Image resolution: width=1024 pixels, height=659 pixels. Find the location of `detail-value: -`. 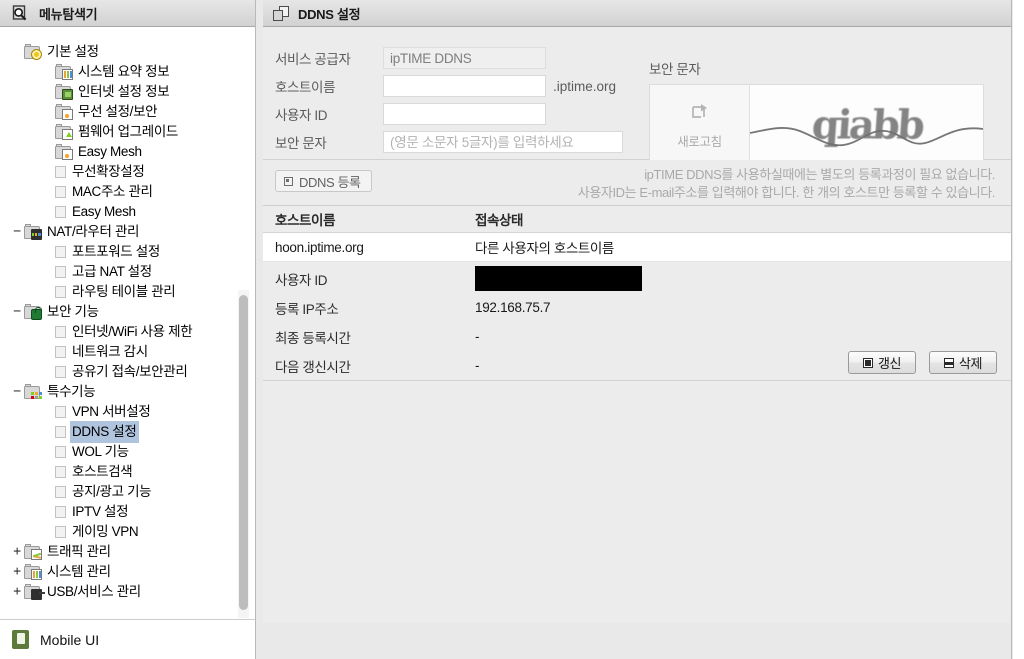

detail-value: - is located at coordinates (477, 336).